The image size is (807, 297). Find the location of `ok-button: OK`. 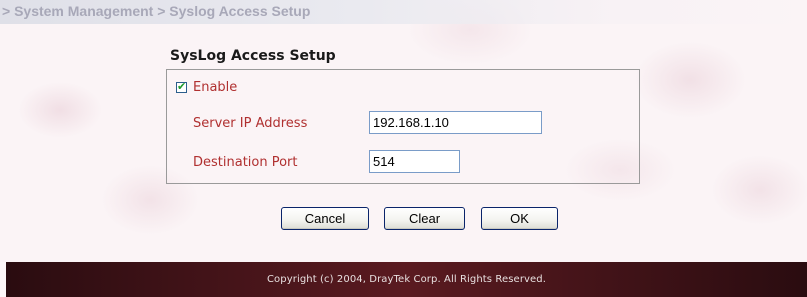

ok-button: OK is located at coordinates (519, 218).